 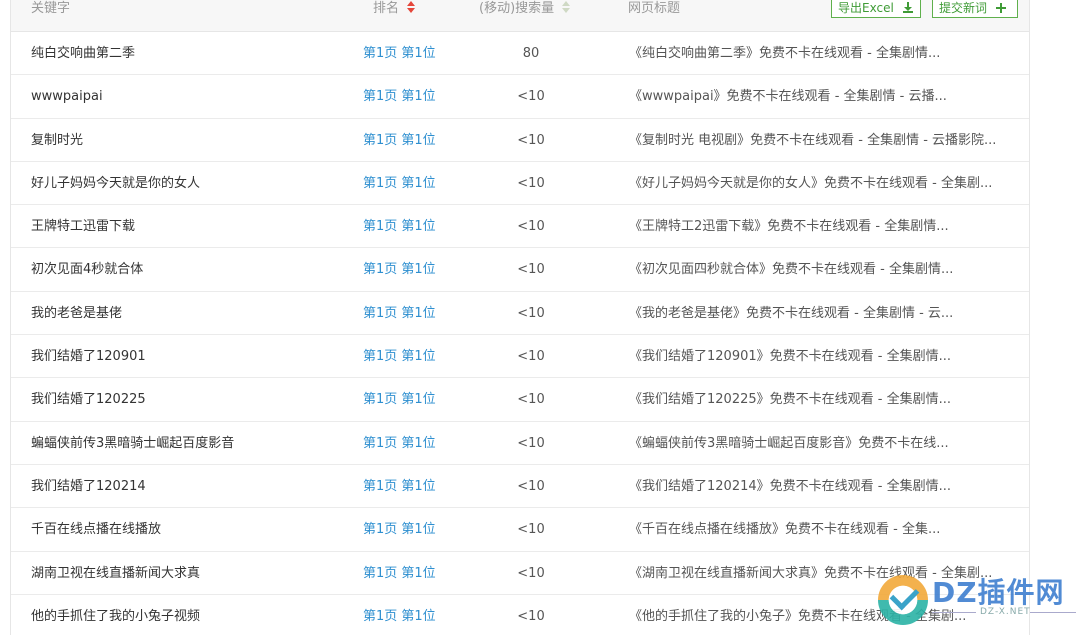 I want to click on keyword-cell: 我们结婚了120225, so click(x=191, y=399).